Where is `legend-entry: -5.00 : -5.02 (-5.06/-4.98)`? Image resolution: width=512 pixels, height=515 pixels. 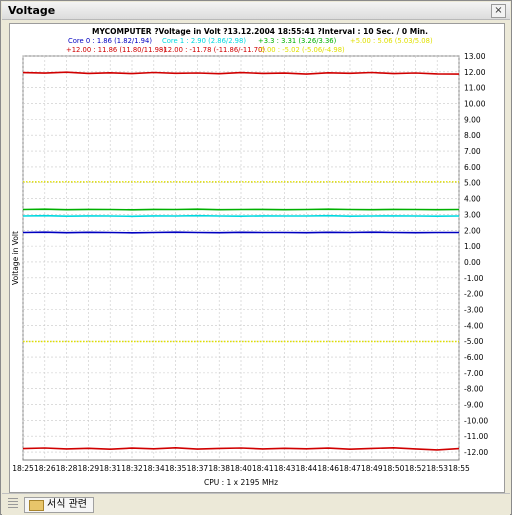 legend-entry: -5.00 : -5.02 (-5.06/-4.98) is located at coordinates (301, 50).